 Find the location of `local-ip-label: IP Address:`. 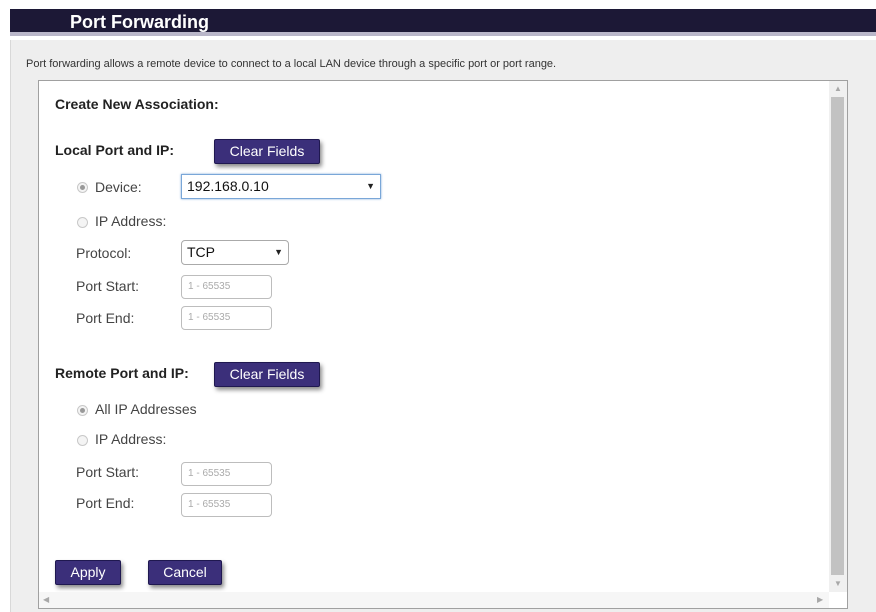

local-ip-label: IP Address: is located at coordinates (131, 221).